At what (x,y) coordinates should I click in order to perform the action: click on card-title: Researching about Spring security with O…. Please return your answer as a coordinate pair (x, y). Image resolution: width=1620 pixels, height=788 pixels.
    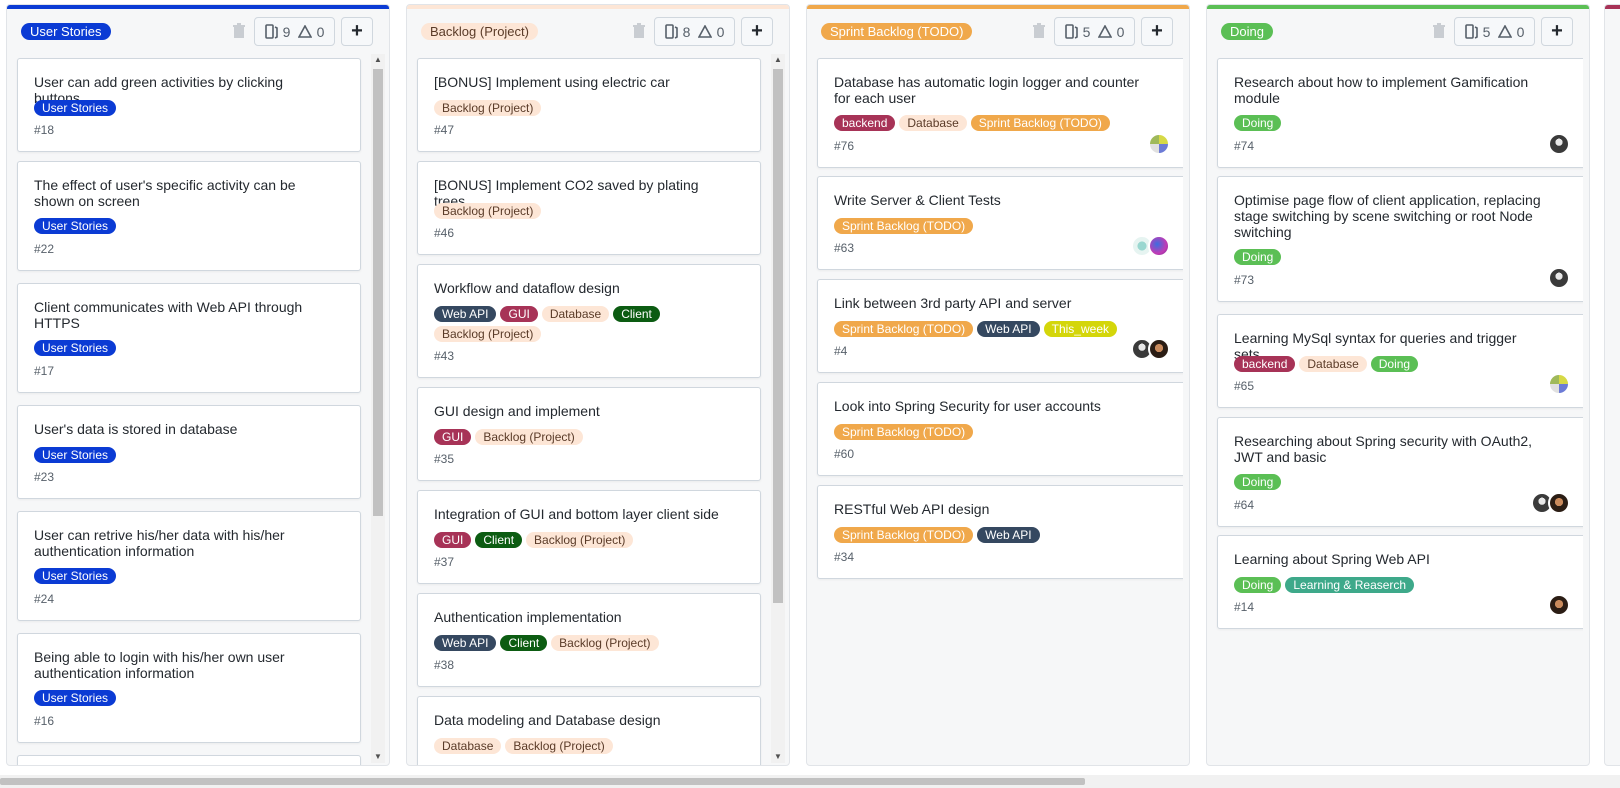
    Looking at the image, I should click on (1390, 449).